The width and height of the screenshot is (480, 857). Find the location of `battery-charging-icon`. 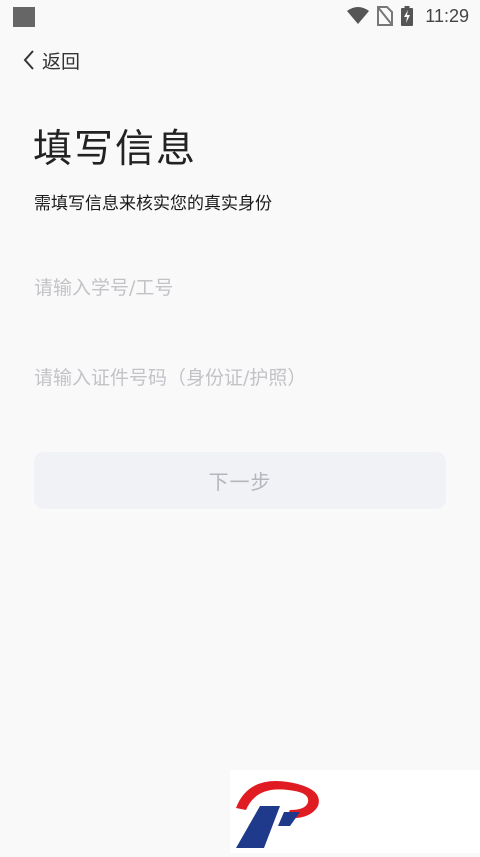

battery-charging-icon is located at coordinates (407, 16).